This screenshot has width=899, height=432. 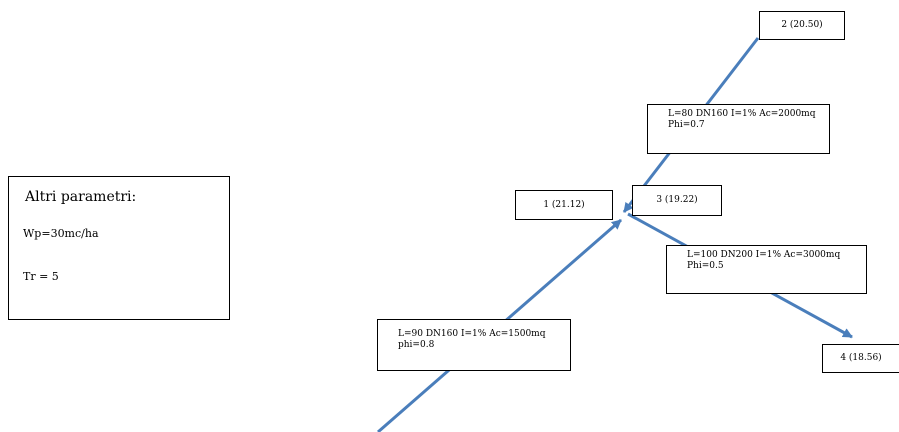 What do you see at coordinates (677, 200) in the screenshot?
I see `node-3-label: 3 (19.22)` at bounding box center [677, 200].